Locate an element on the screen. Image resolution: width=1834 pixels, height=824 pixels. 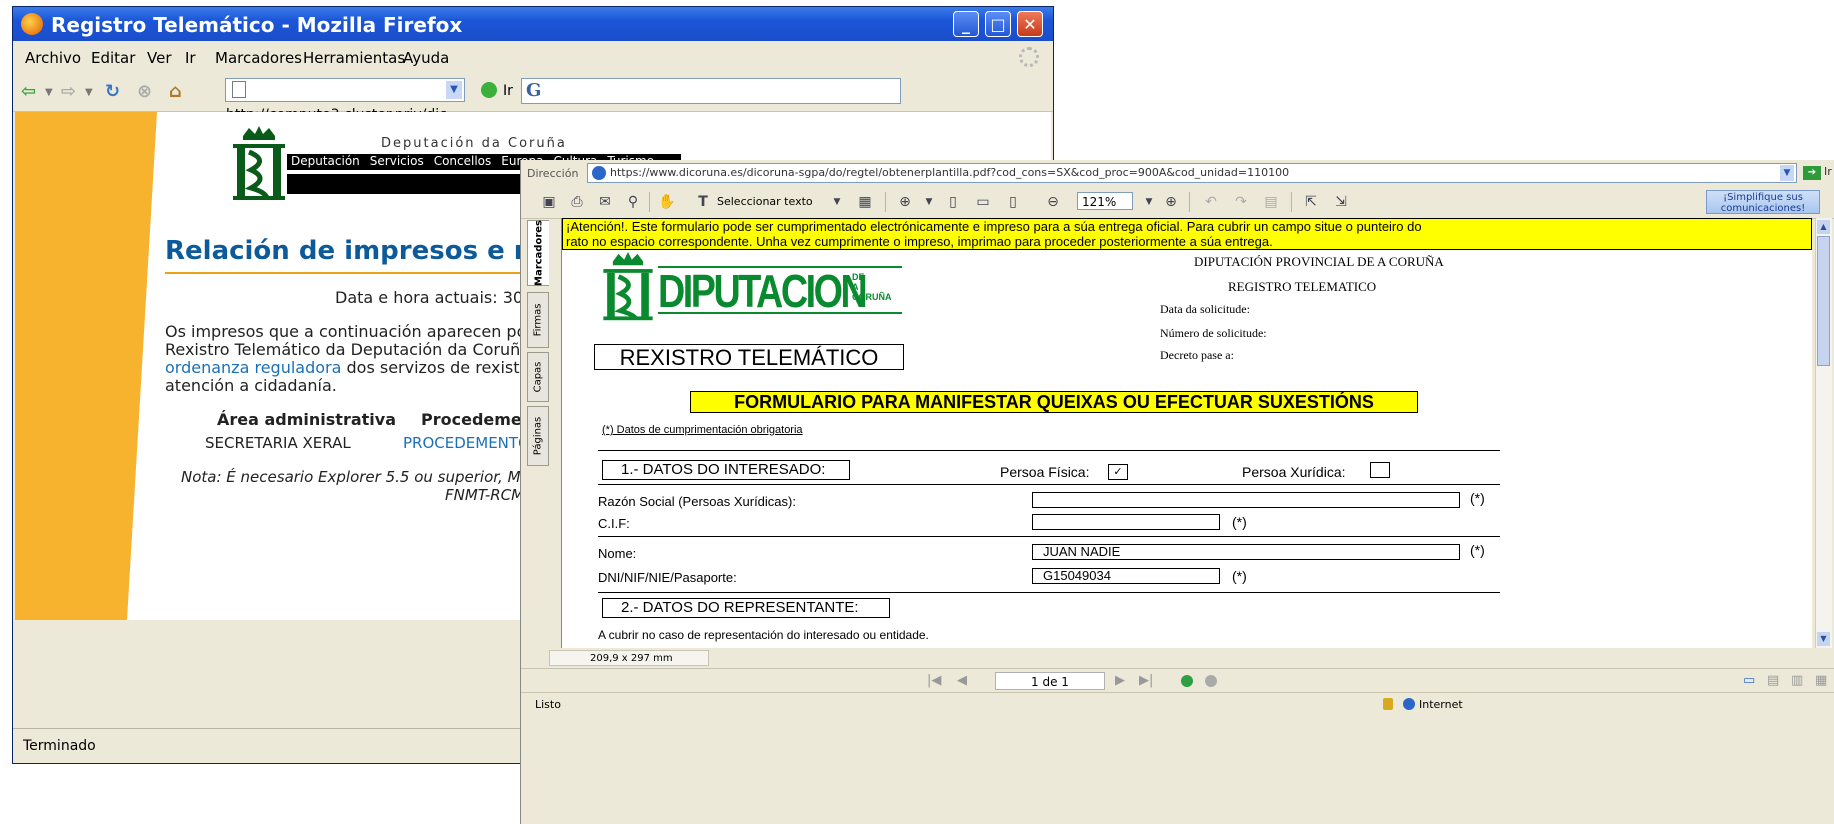
home-icon: ⌂ is located at coordinates (175, 91).